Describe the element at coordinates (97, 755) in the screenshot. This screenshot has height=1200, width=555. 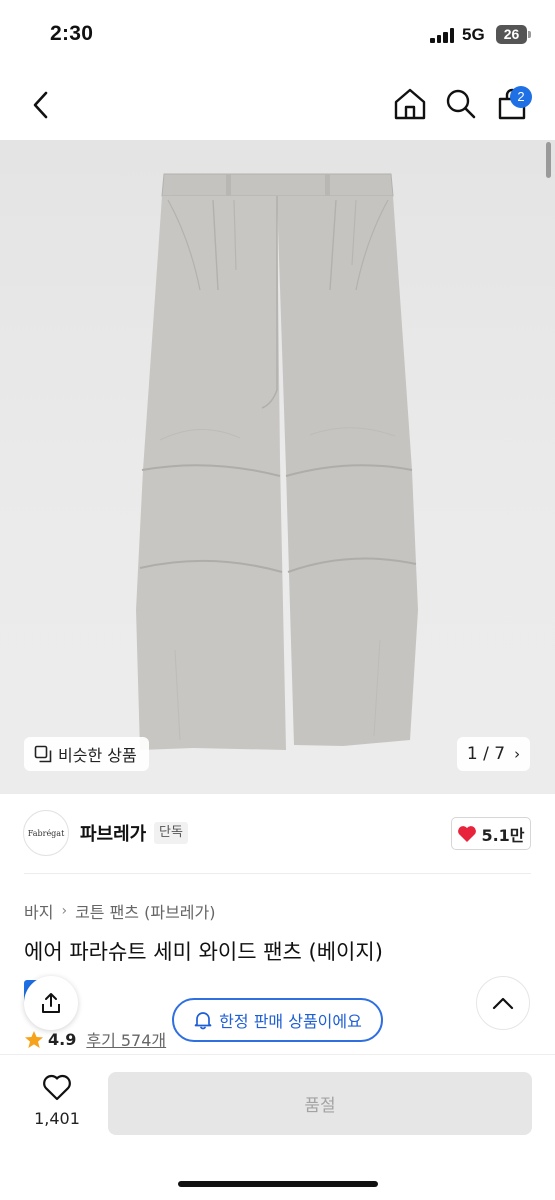
I see `similar-products-label: 비슷한 상품` at that location.